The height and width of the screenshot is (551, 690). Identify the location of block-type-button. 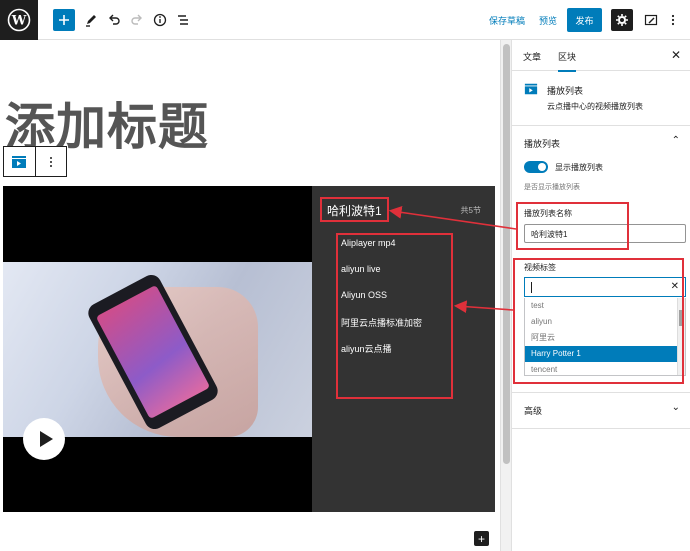
(19, 161).